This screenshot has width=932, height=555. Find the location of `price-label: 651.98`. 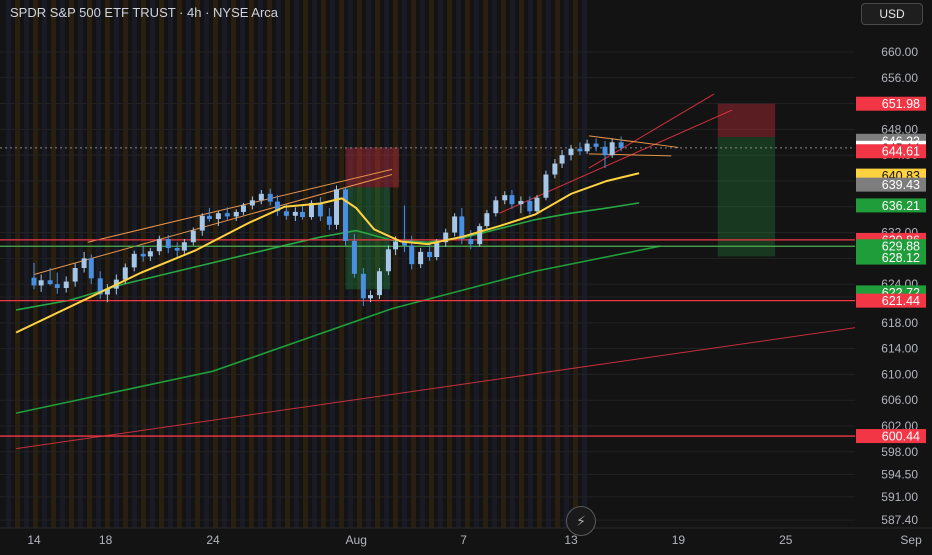

price-label: 651.98 is located at coordinates (901, 104).